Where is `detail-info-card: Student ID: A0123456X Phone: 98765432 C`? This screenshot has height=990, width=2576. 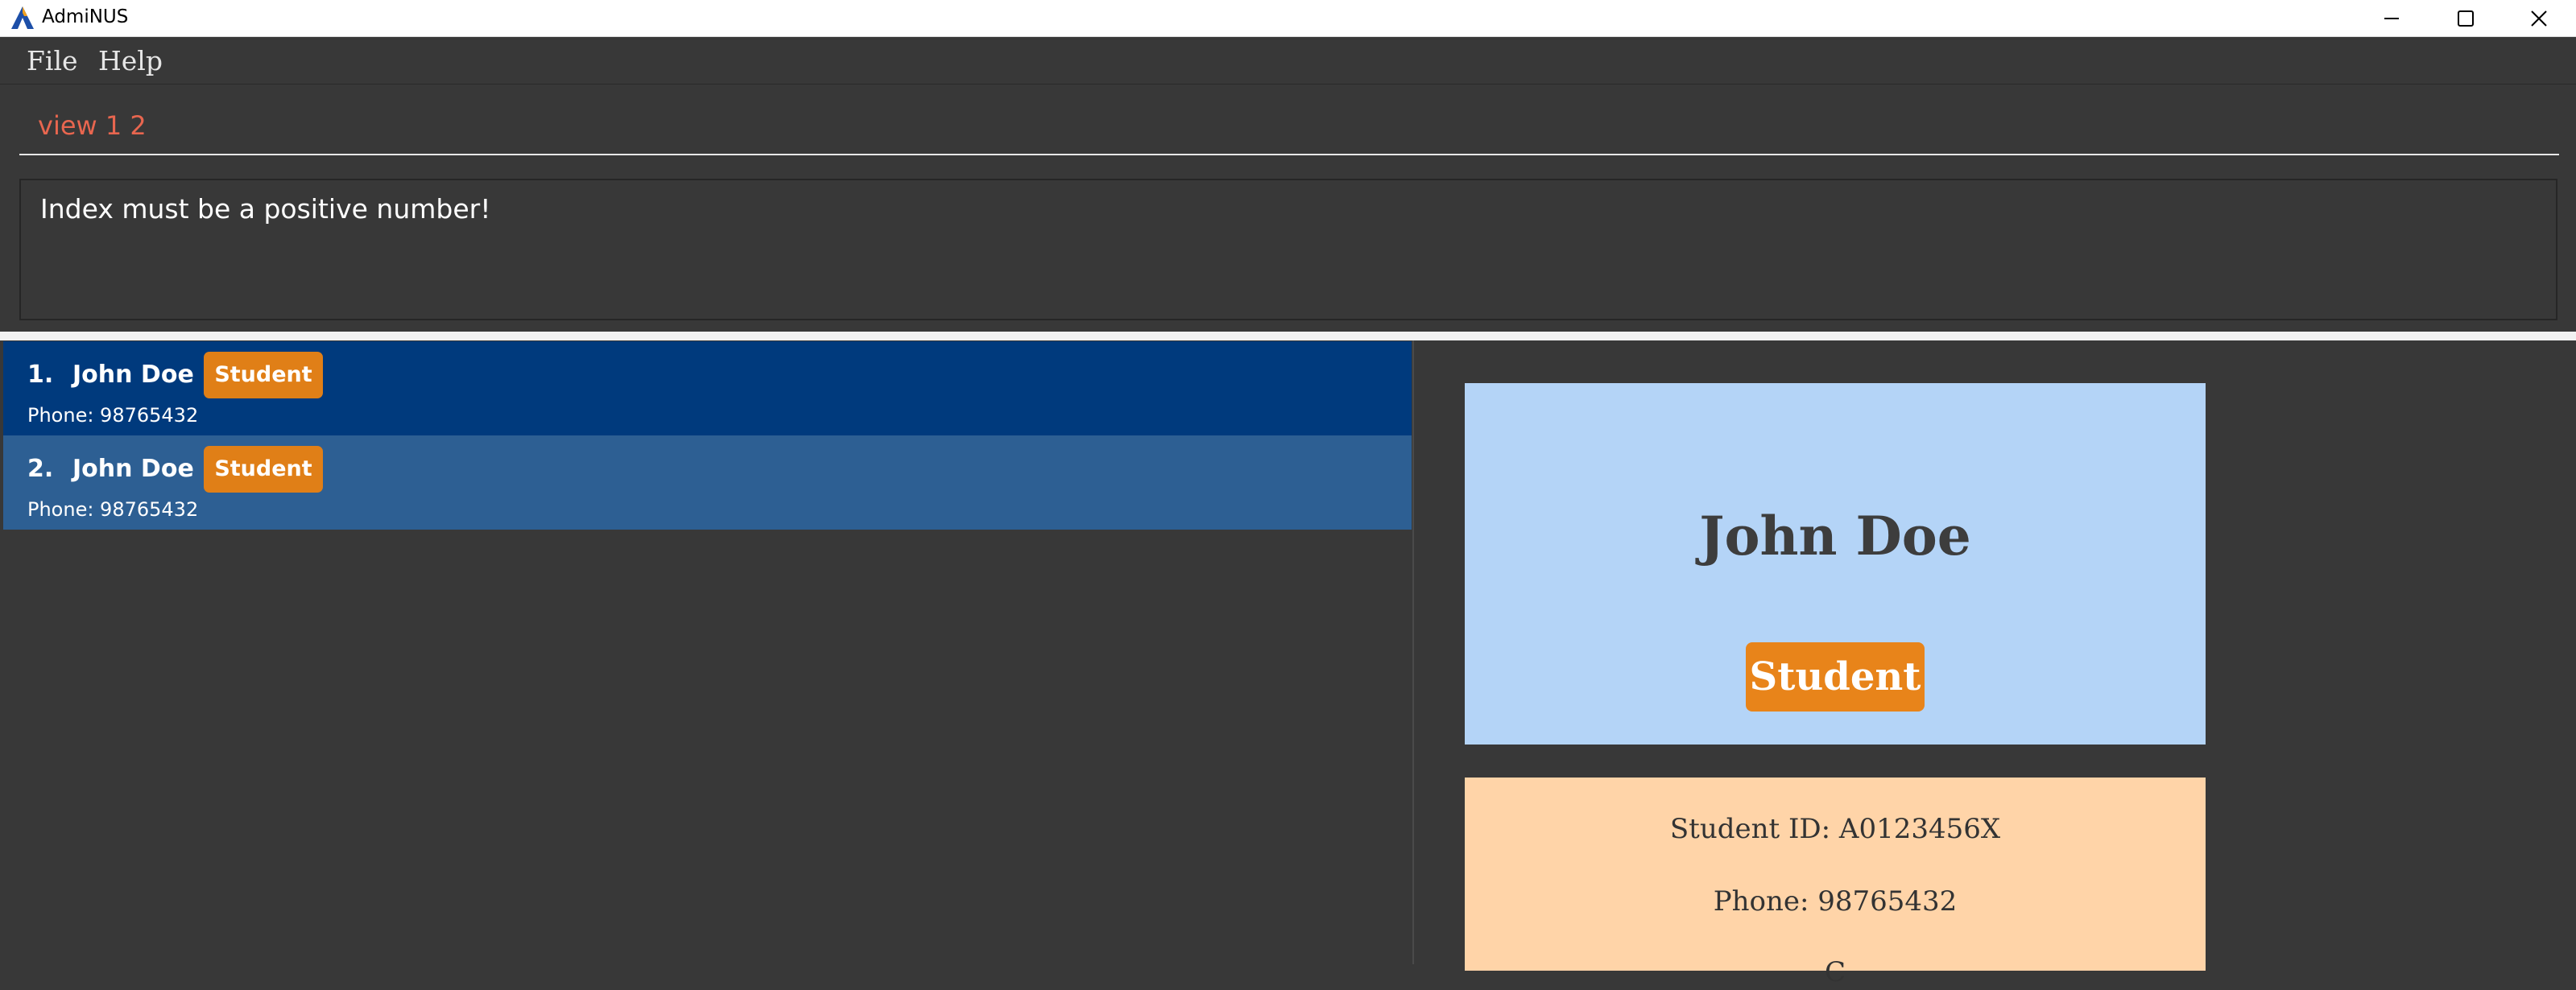
detail-info-card: Student ID: A0123456X Phone: 98765432 C is located at coordinates (1835, 883).